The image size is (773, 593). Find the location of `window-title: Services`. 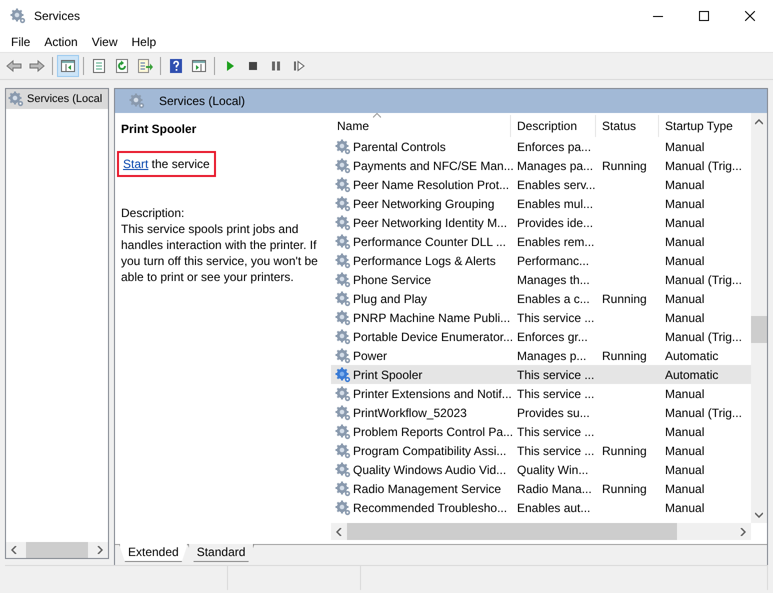

window-title: Services is located at coordinates (57, 16).